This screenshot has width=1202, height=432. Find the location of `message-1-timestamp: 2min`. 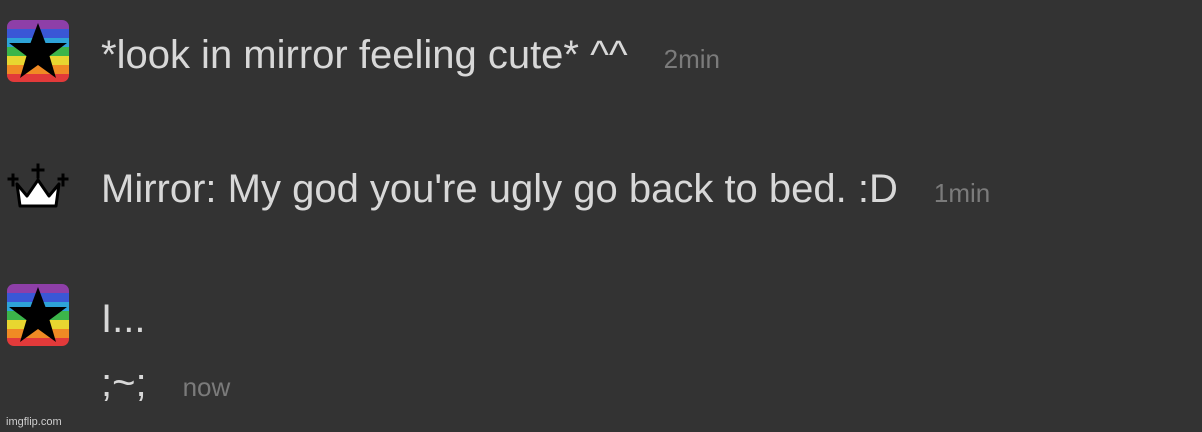

message-1-timestamp: 2min is located at coordinates (691, 59).